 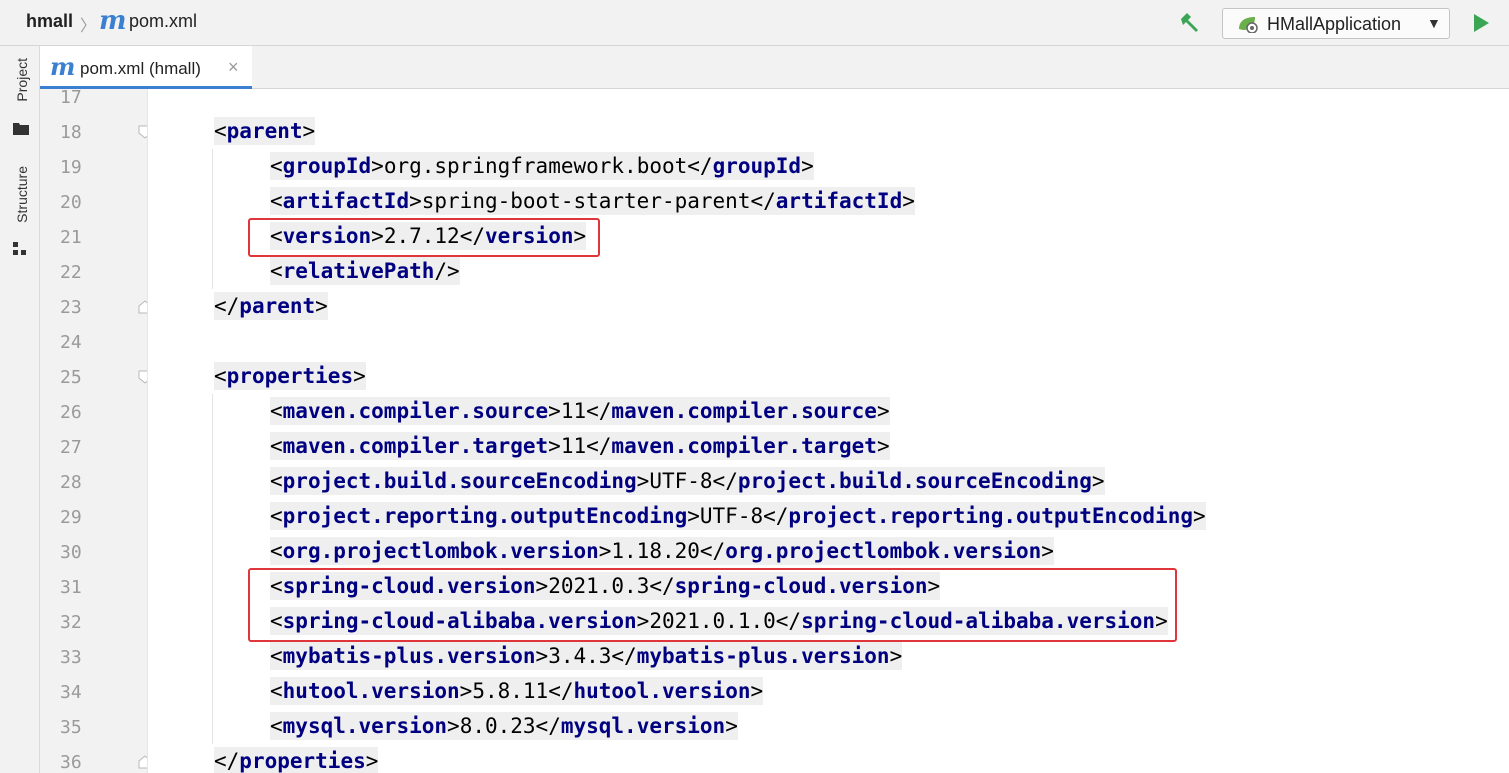 What do you see at coordinates (655, 551) in the screenshot?
I see `xml-text-value: 1.18.20` at bounding box center [655, 551].